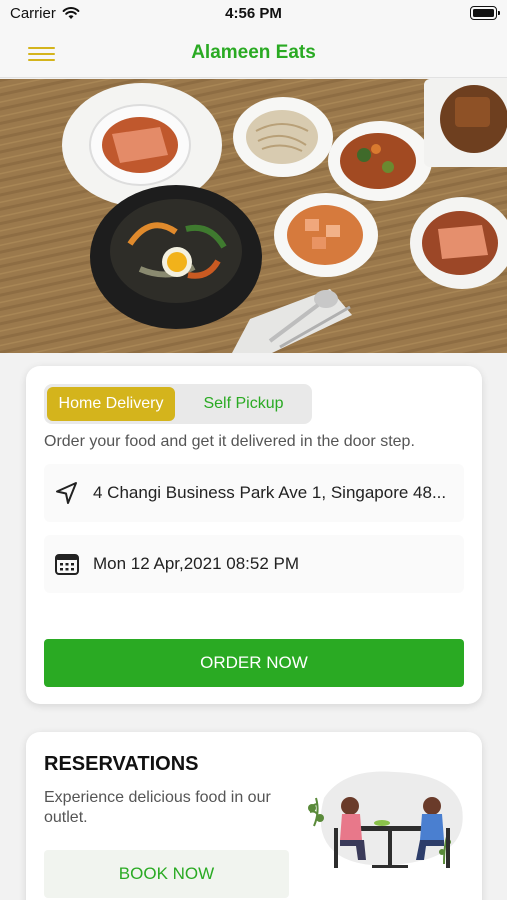  I want to click on navigation-bar: Alameen Eats, so click(253, 54).